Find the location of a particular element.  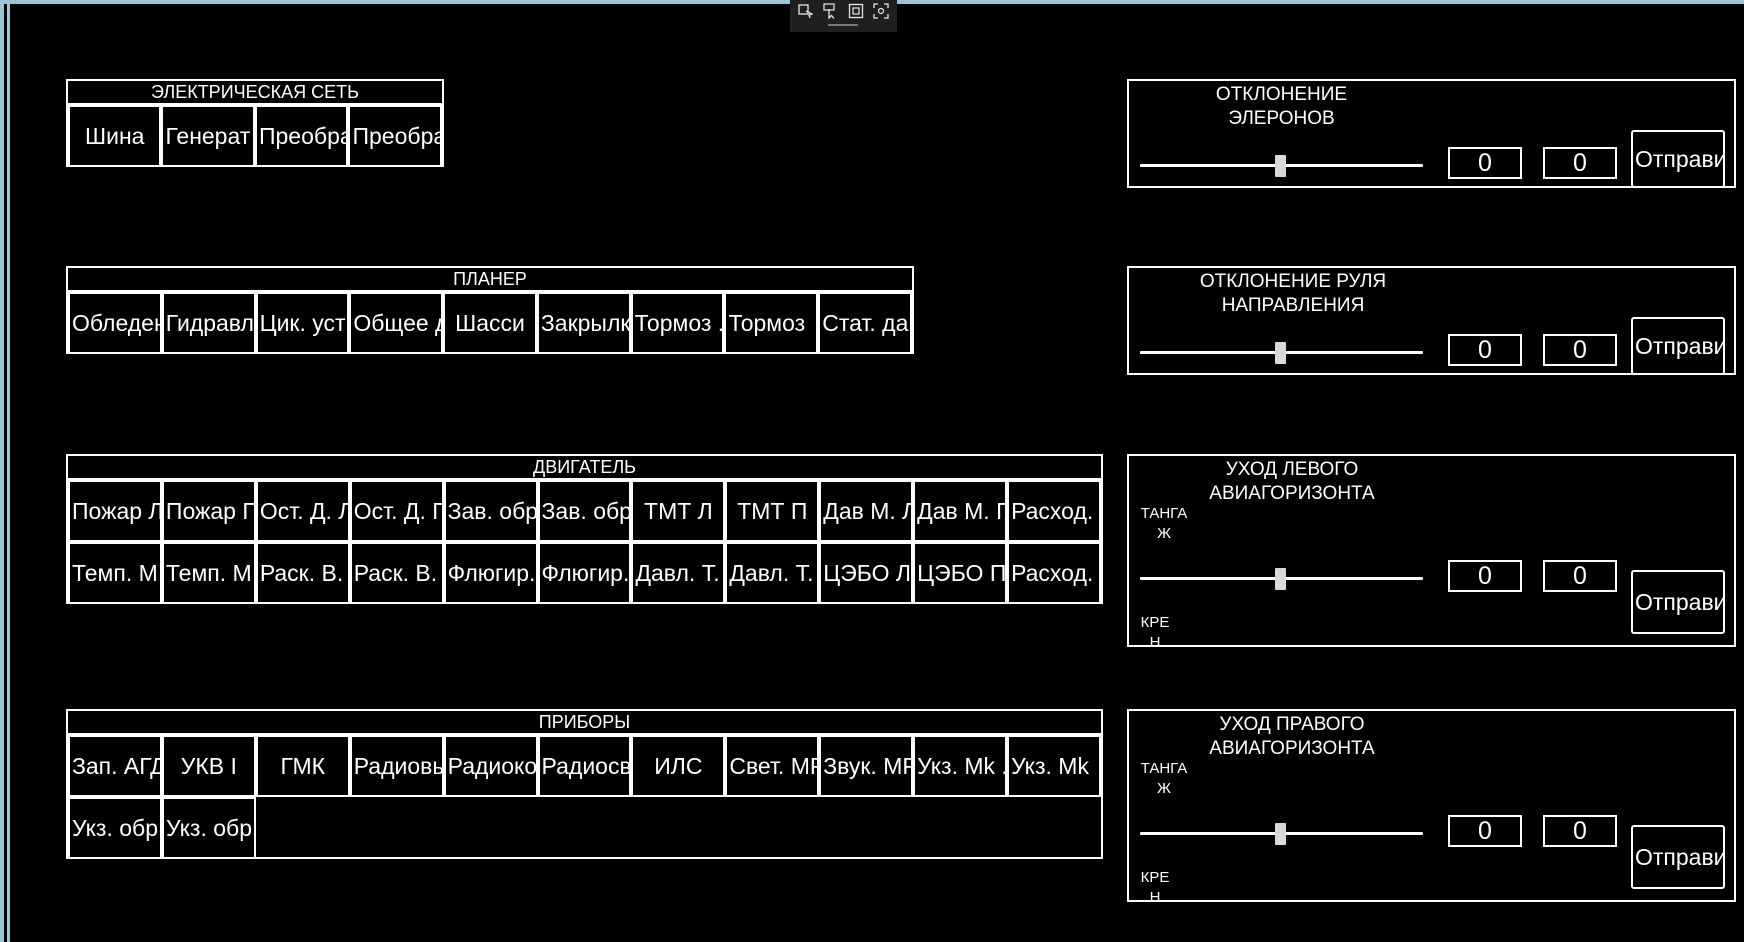

rudder-panel: ОТКЛОНЕНИЕ РУЛЯ НАПРАВЛЕНИЯ 0 0 Отправи is located at coordinates (1431, 320).